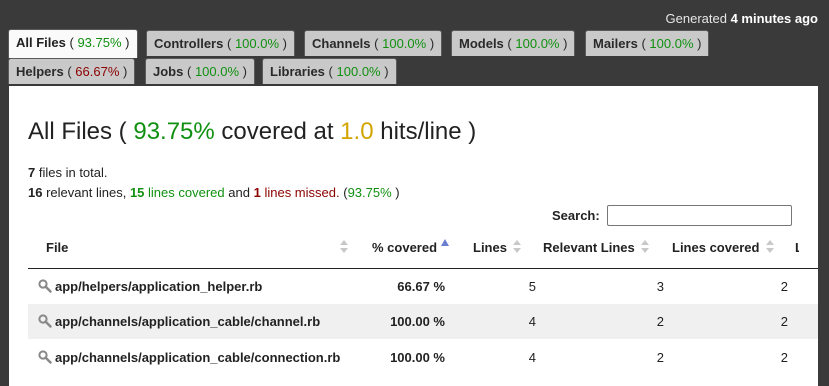  Describe the element at coordinates (532, 286) in the screenshot. I see `lines-count: 5` at that location.